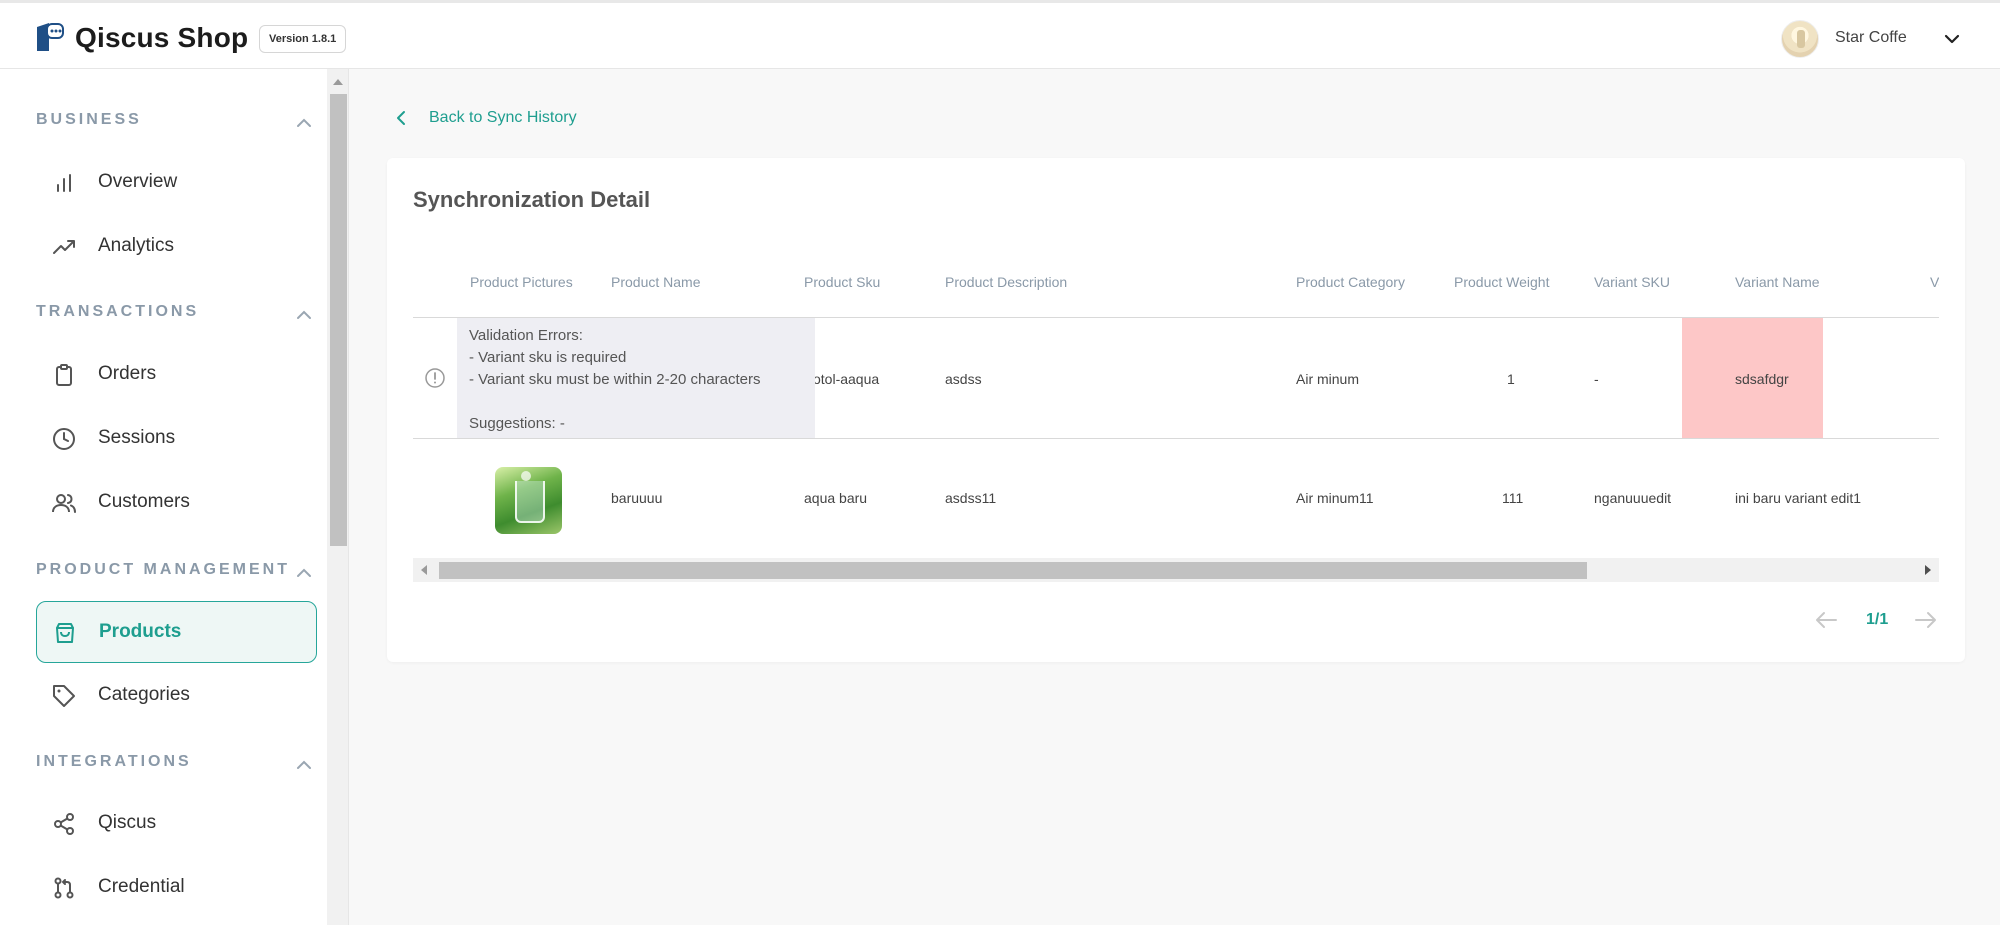 The width and height of the screenshot is (2000, 925). What do you see at coordinates (140, 631) in the screenshot?
I see `sidebar-item-label: Products` at bounding box center [140, 631].